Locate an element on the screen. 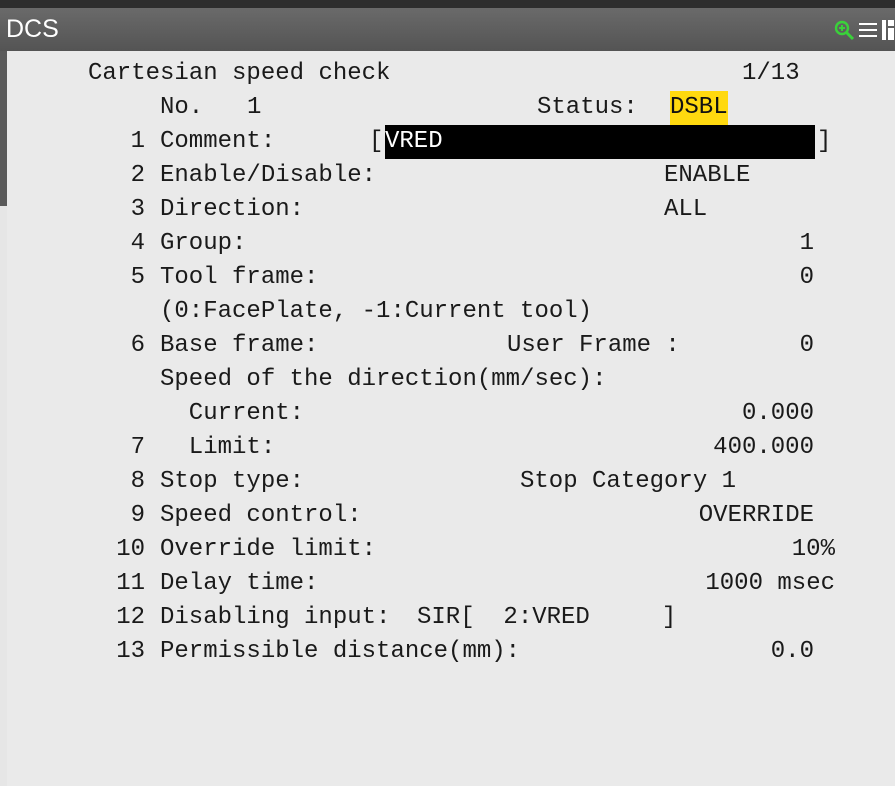 The height and width of the screenshot is (786, 895). row-value: SIR[ 2:VRED ] is located at coordinates (546, 618).